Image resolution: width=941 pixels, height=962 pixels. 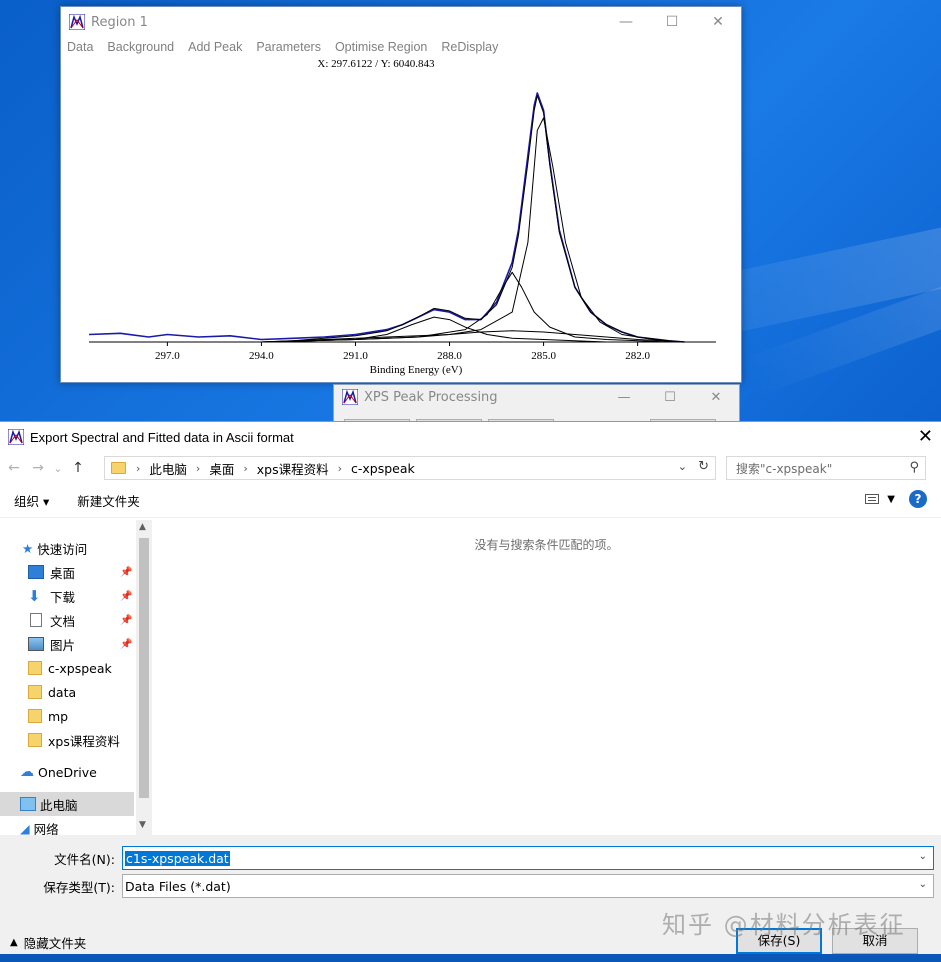 What do you see at coordinates (14, 468) in the screenshot?
I see `back-arrow-icon: ←` at bounding box center [14, 468].